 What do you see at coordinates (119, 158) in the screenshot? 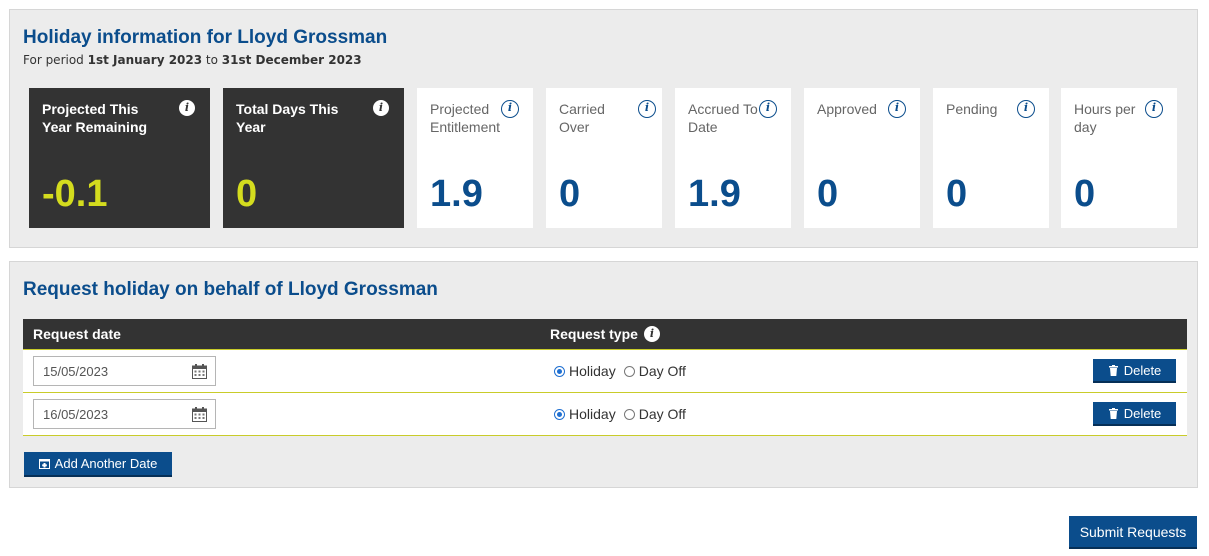
I see `card-projected-remaining: Projected This Year Remaining i -0.1` at bounding box center [119, 158].